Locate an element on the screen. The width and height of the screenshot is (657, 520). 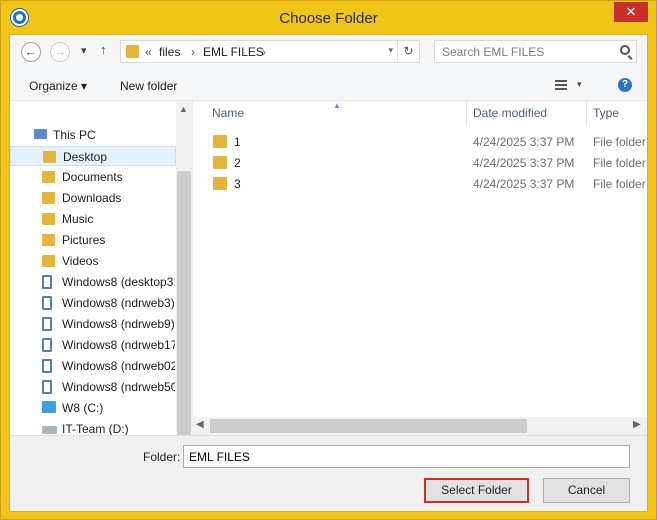
nav-item: This PC is located at coordinates (93, 135).